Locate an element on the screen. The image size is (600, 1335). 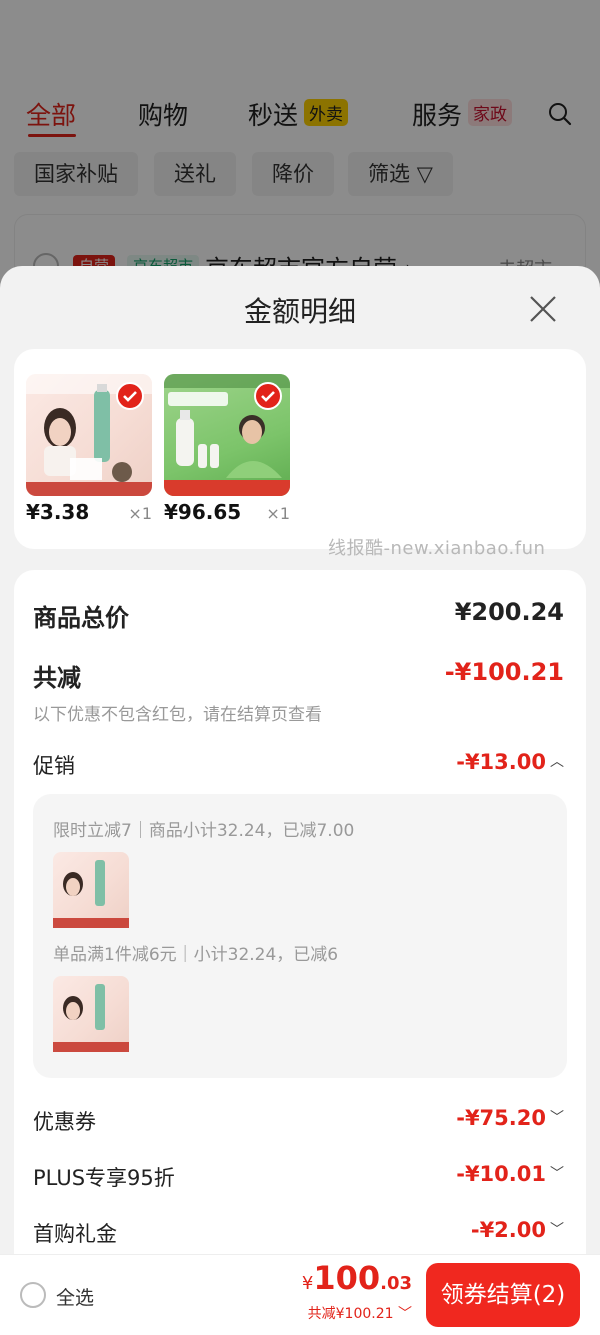
discount-label: 共减 is located at coordinates (57, 678).